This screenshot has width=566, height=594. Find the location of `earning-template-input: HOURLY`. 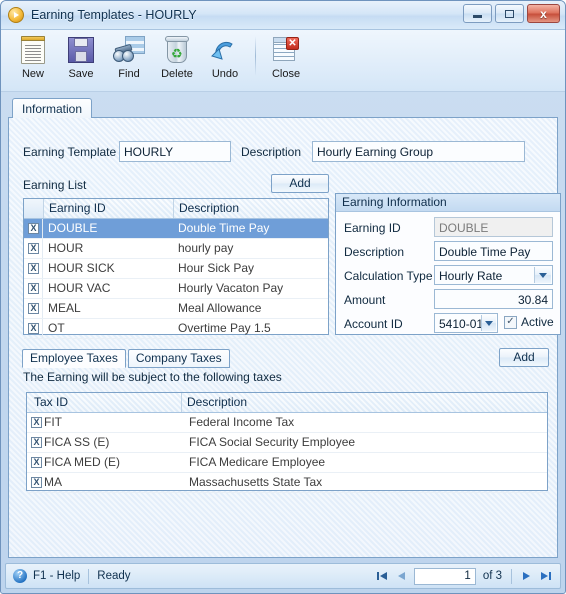

earning-template-input: HOURLY is located at coordinates (175, 151).